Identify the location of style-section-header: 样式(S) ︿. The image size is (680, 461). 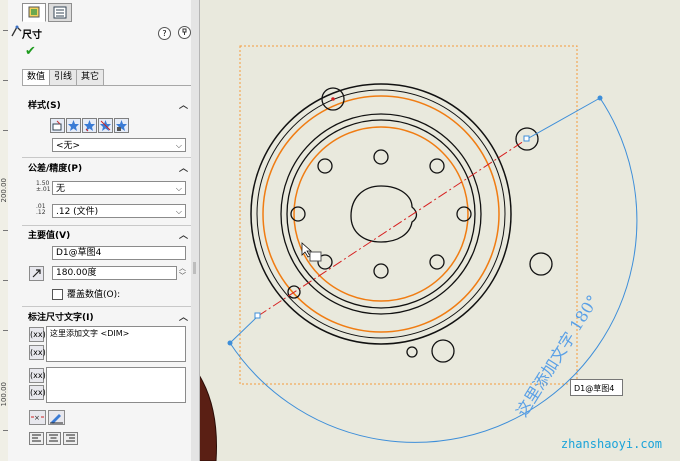
(106, 106).